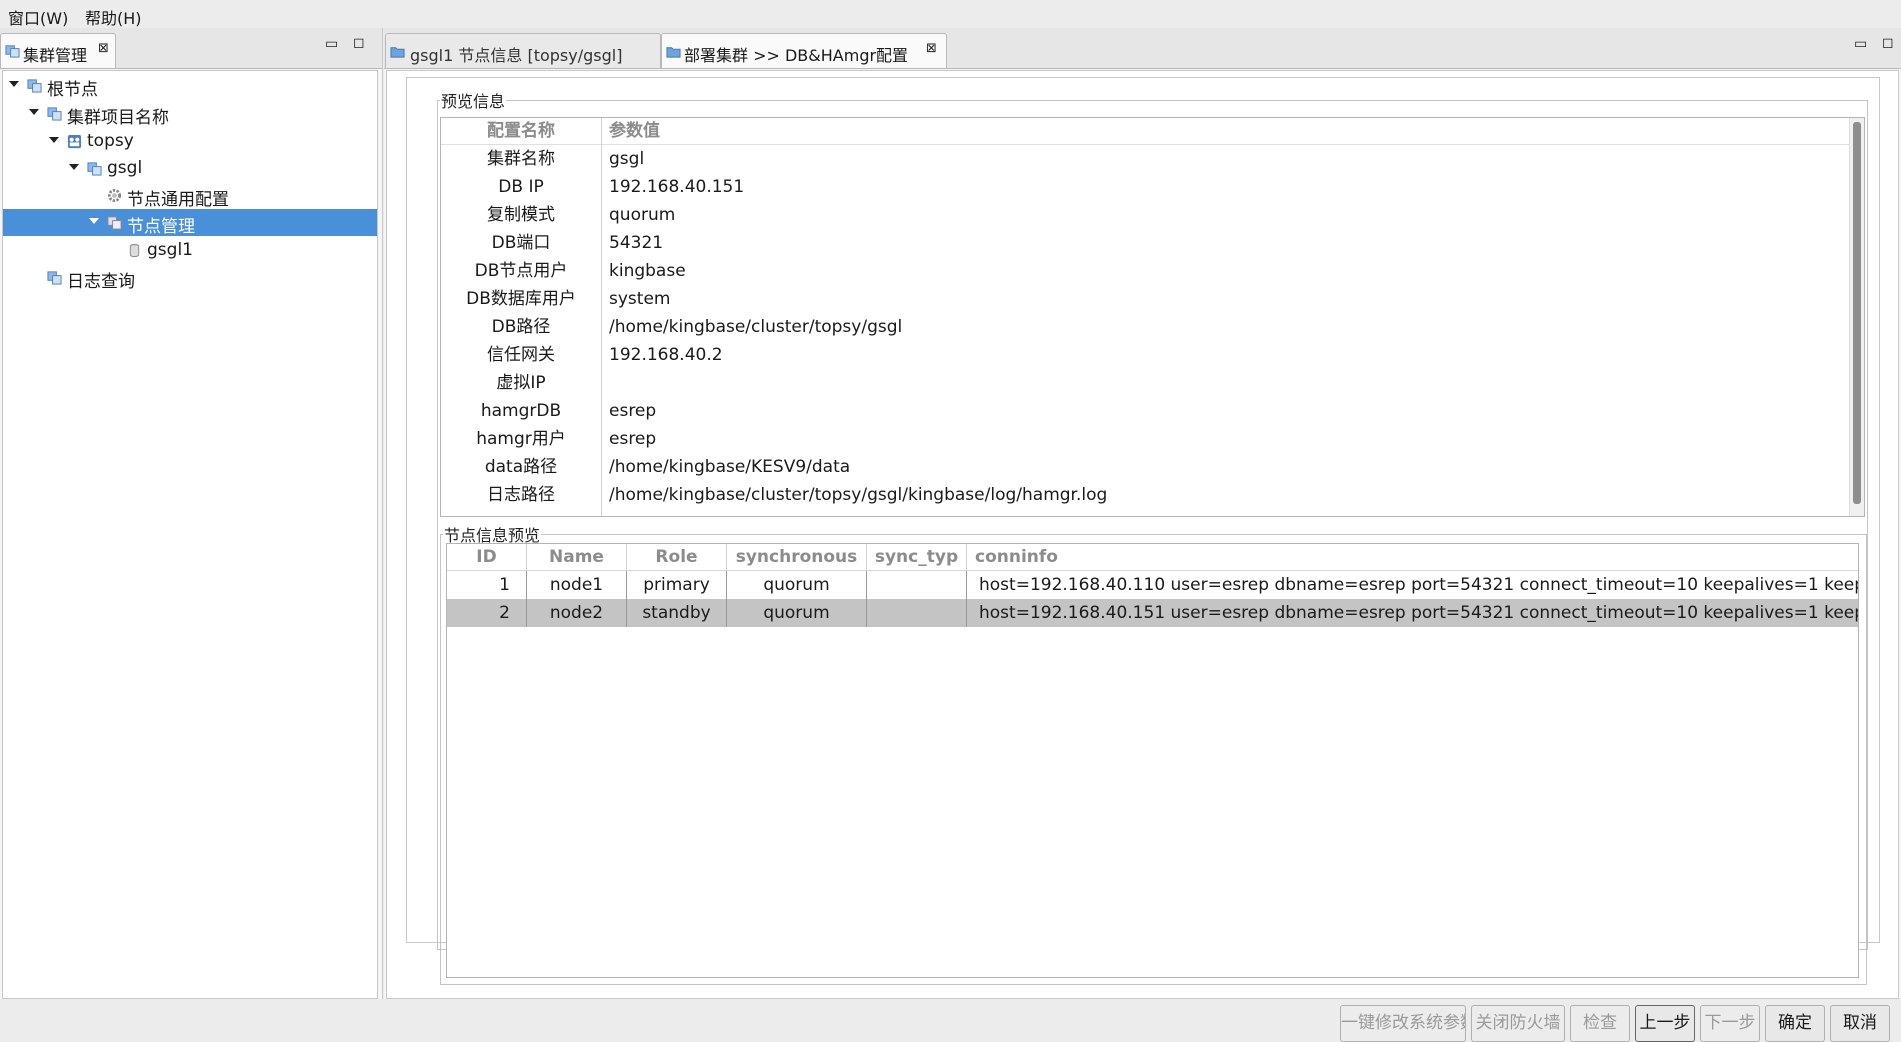  What do you see at coordinates (627, 159) in the screenshot?
I see `param-value-cell: gsgl` at bounding box center [627, 159].